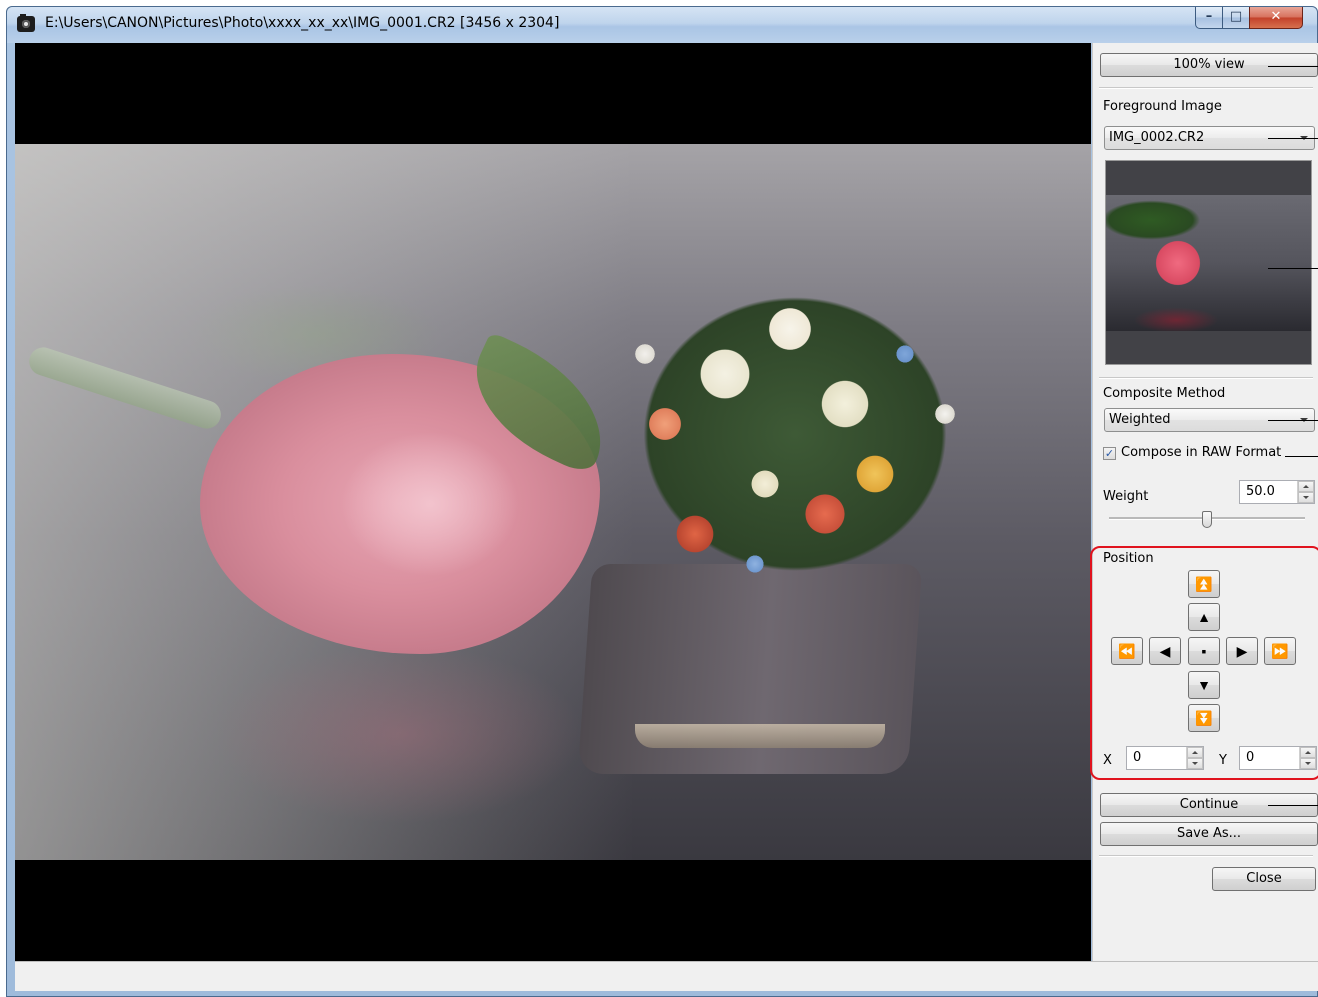  I want to click on x-decrease-button, so click(1195, 763).